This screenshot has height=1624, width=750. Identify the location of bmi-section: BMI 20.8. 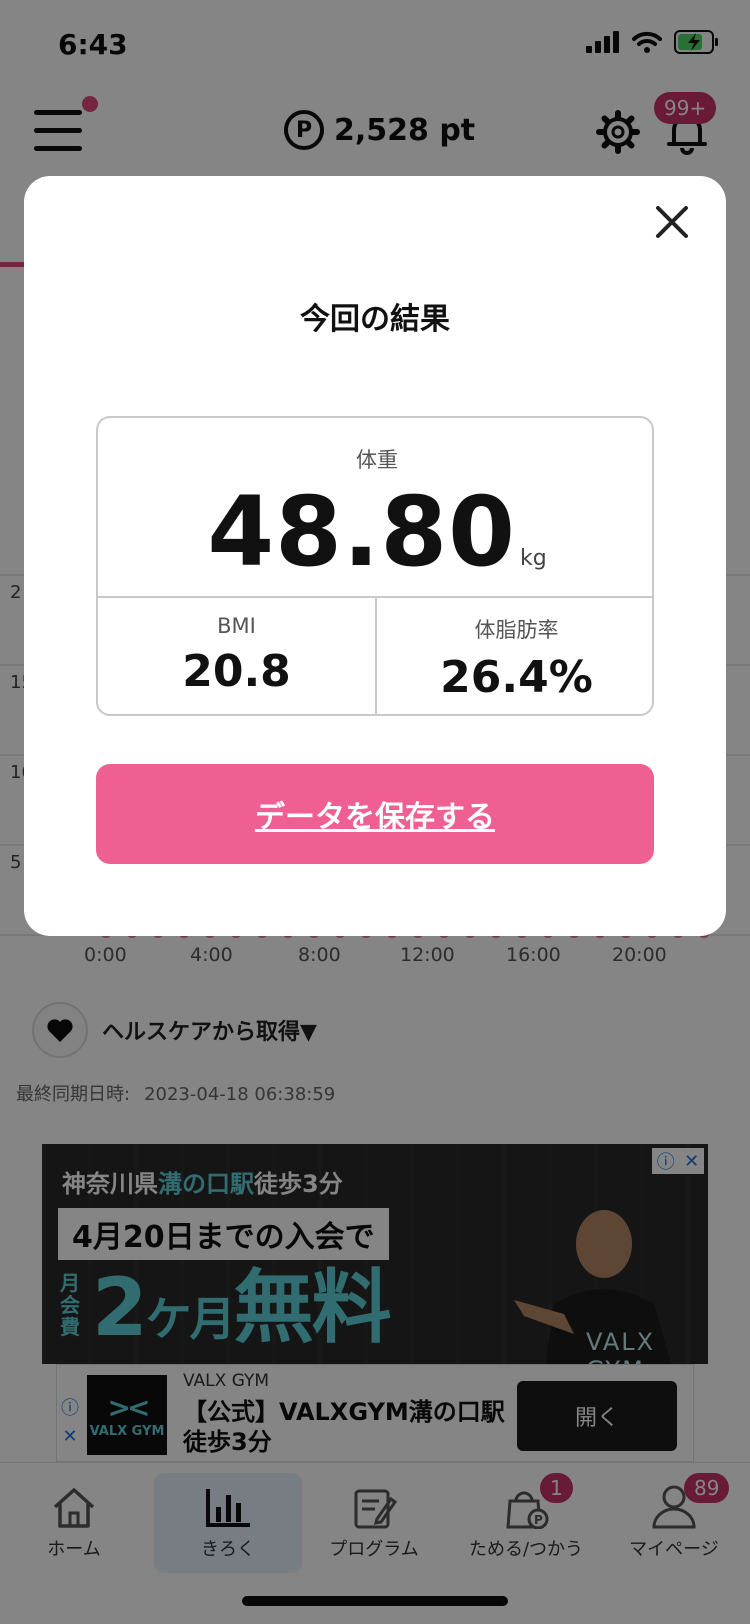
(237, 656).